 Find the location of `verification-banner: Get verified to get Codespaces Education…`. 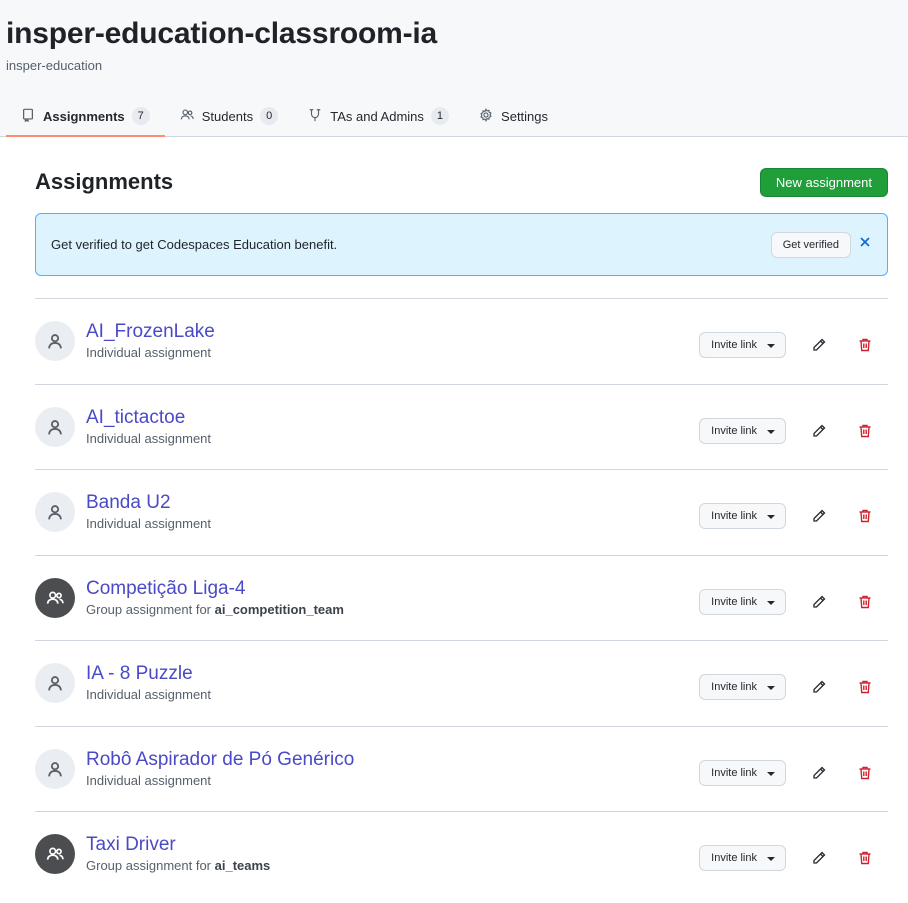

verification-banner: Get verified to get Codespaces Education… is located at coordinates (461, 244).